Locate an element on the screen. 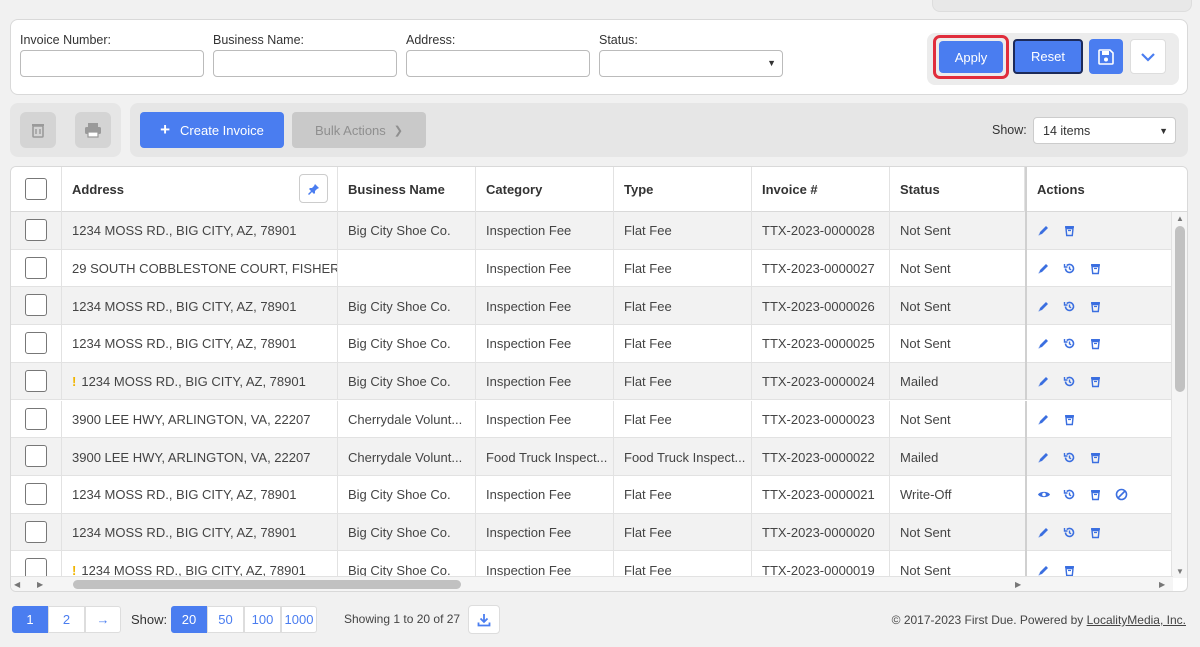 Image resolution: width=1200 pixels, height=647 pixels. save-filter-button is located at coordinates (1106, 56).